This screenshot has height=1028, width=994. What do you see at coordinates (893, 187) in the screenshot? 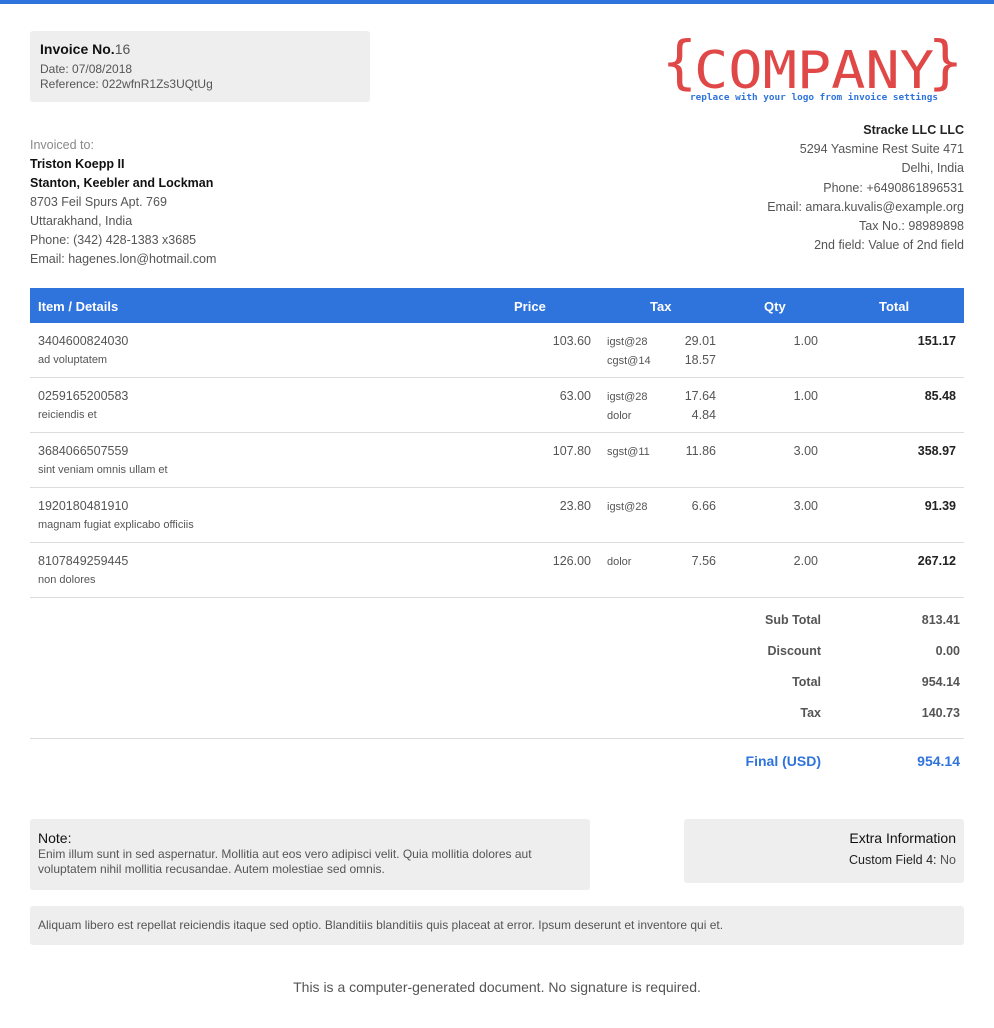
I see `seller-phone: Phone: +6490861896531` at bounding box center [893, 187].